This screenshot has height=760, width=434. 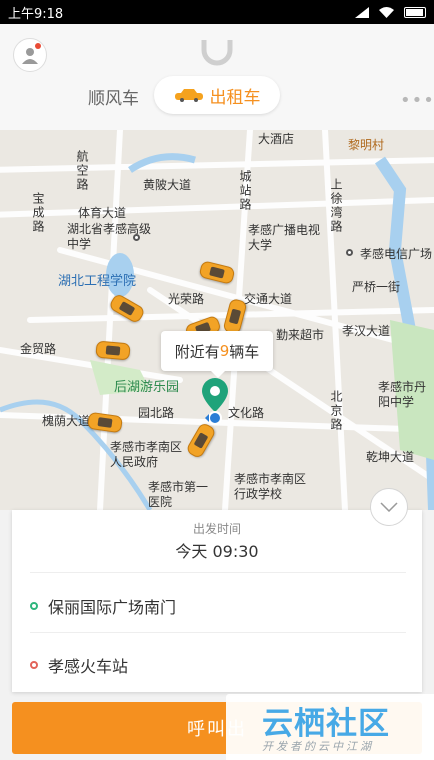 What do you see at coordinates (38, 349) in the screenshot?
I see `map-label: 金贸路` at bounding box center [38, 349].